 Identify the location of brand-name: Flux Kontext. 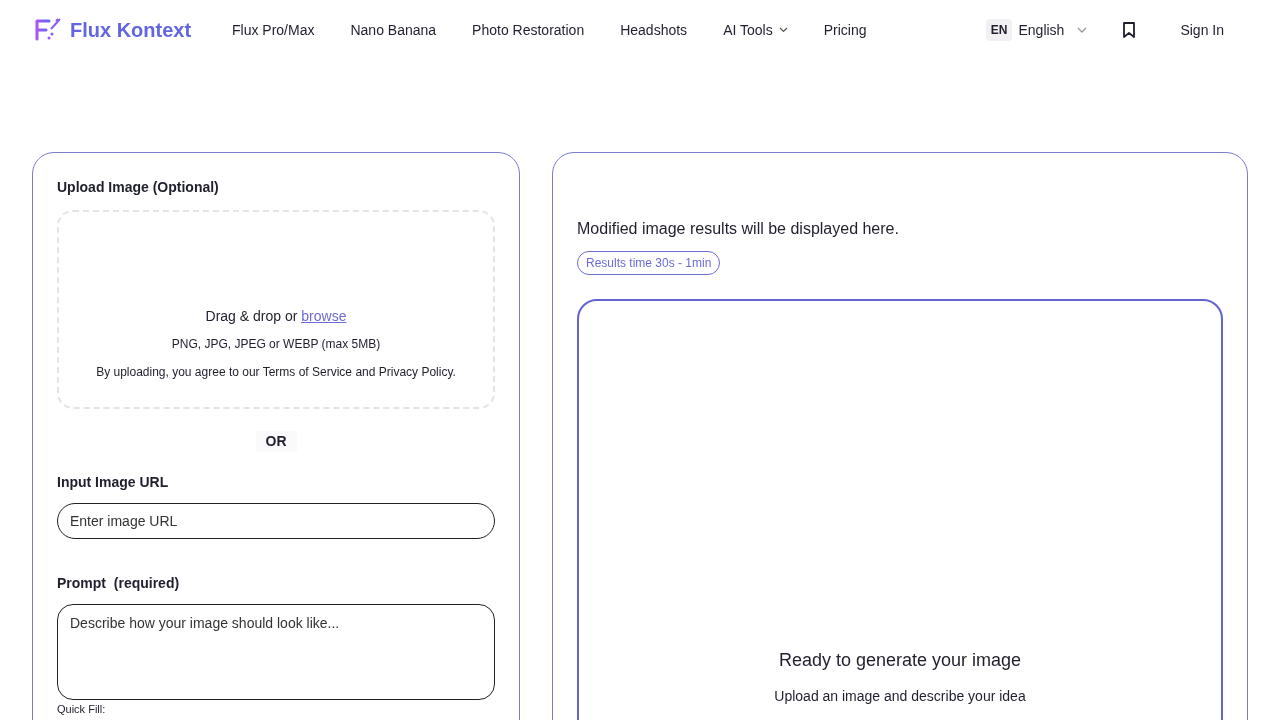
(131, 30).